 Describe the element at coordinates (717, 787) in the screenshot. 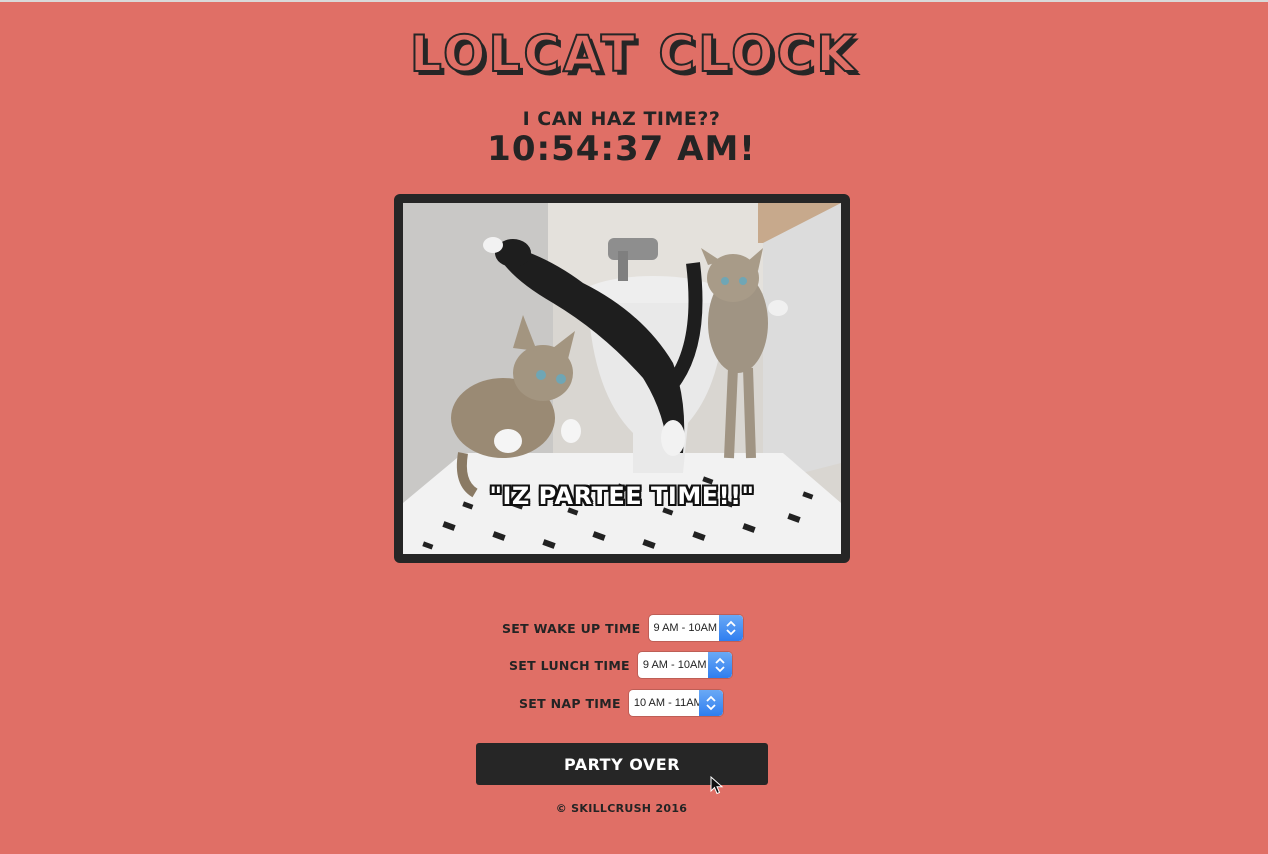

I see `mouse-pointer-icon` at that location.